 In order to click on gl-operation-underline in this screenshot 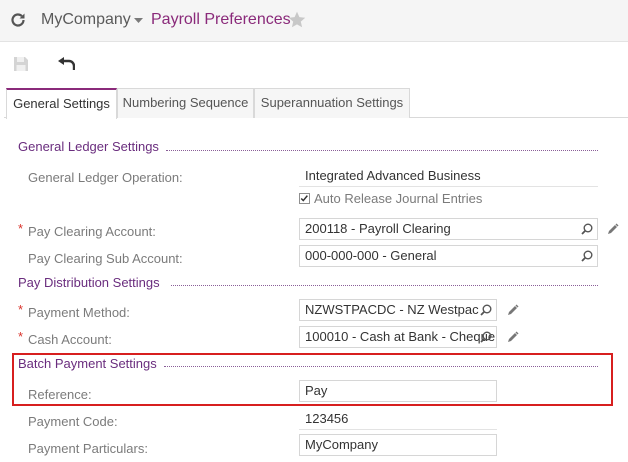, I will do `click(448, 186)`.